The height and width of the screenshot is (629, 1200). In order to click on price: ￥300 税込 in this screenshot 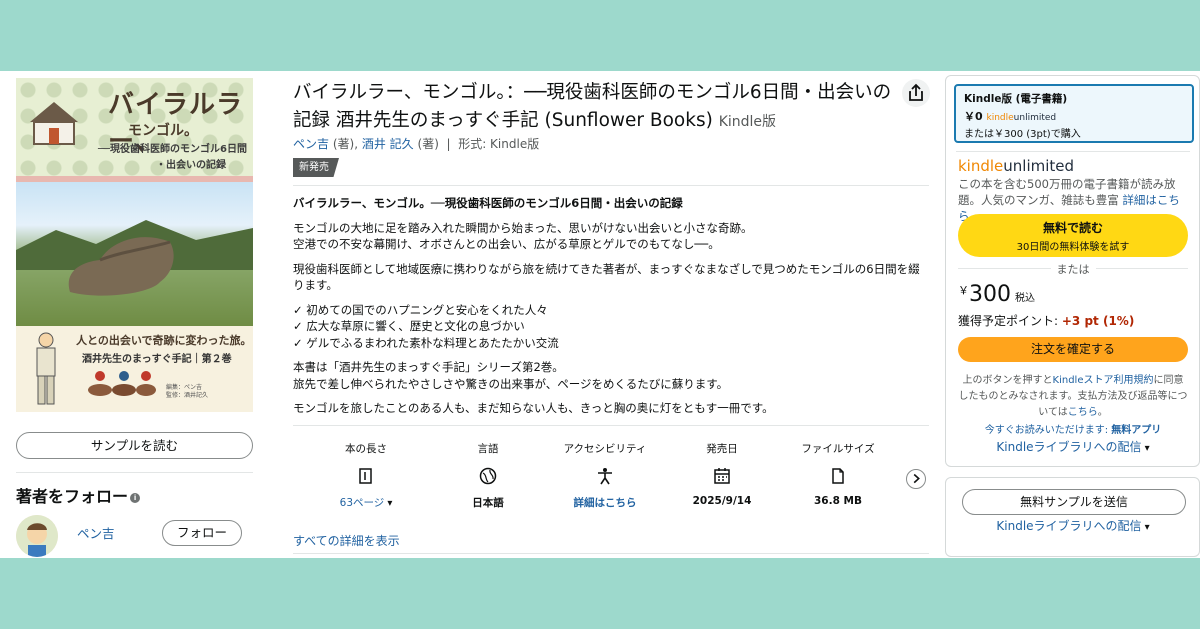, I will do `click(996, 294)`.